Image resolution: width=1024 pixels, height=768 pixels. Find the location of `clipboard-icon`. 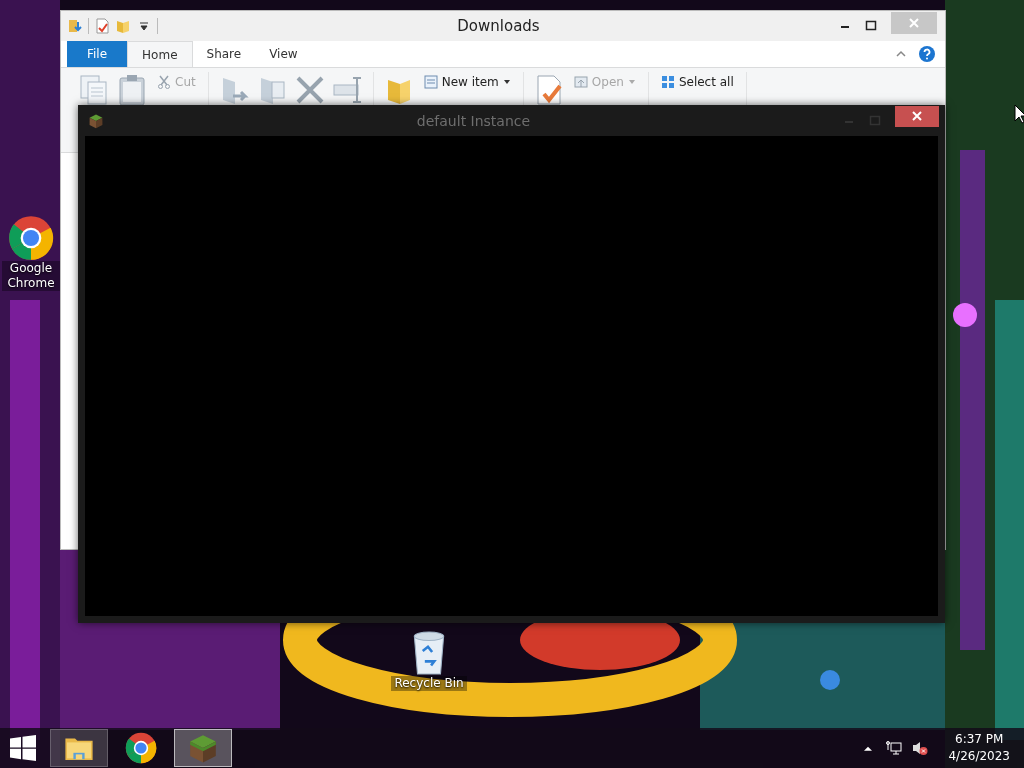

clipboard-icon is located at coordinates (132, 90).